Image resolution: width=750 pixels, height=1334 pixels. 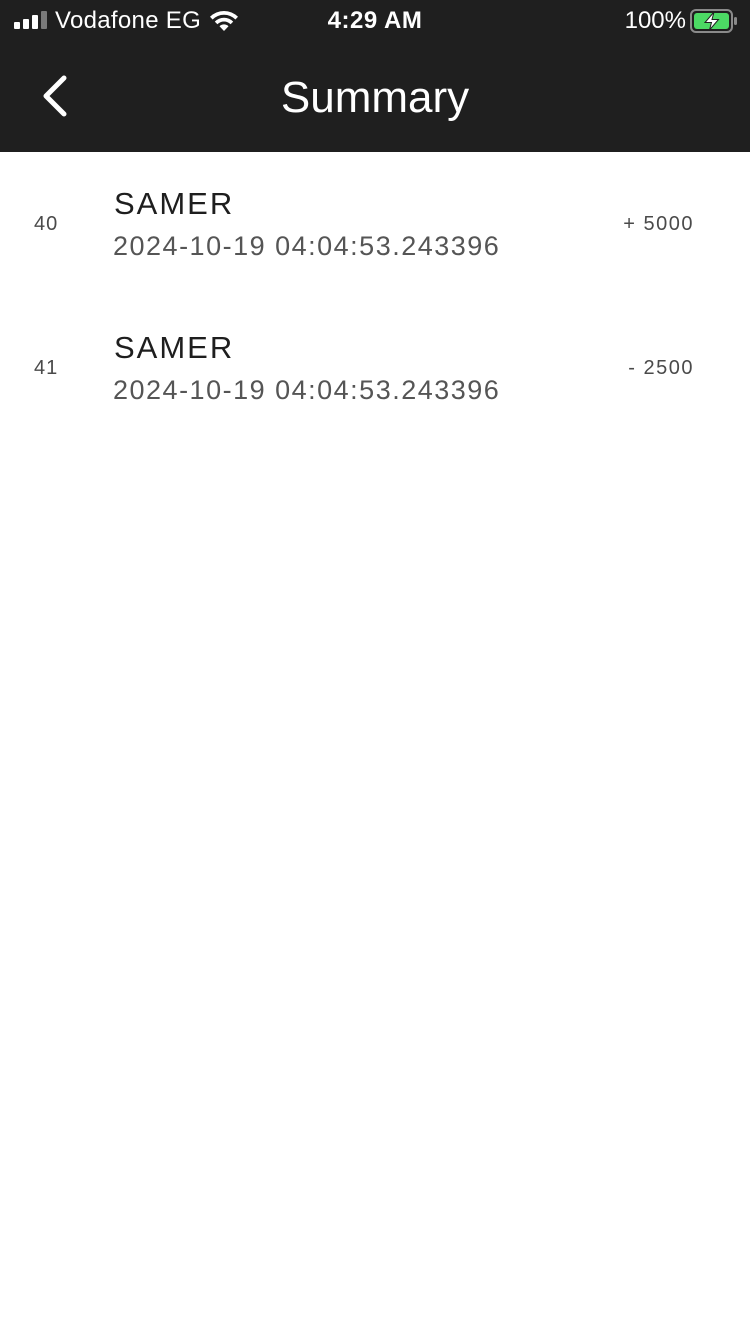 I want to click on status-bar: Vodafone EG 4:29 AM 100%, so click(x=375, y=20).